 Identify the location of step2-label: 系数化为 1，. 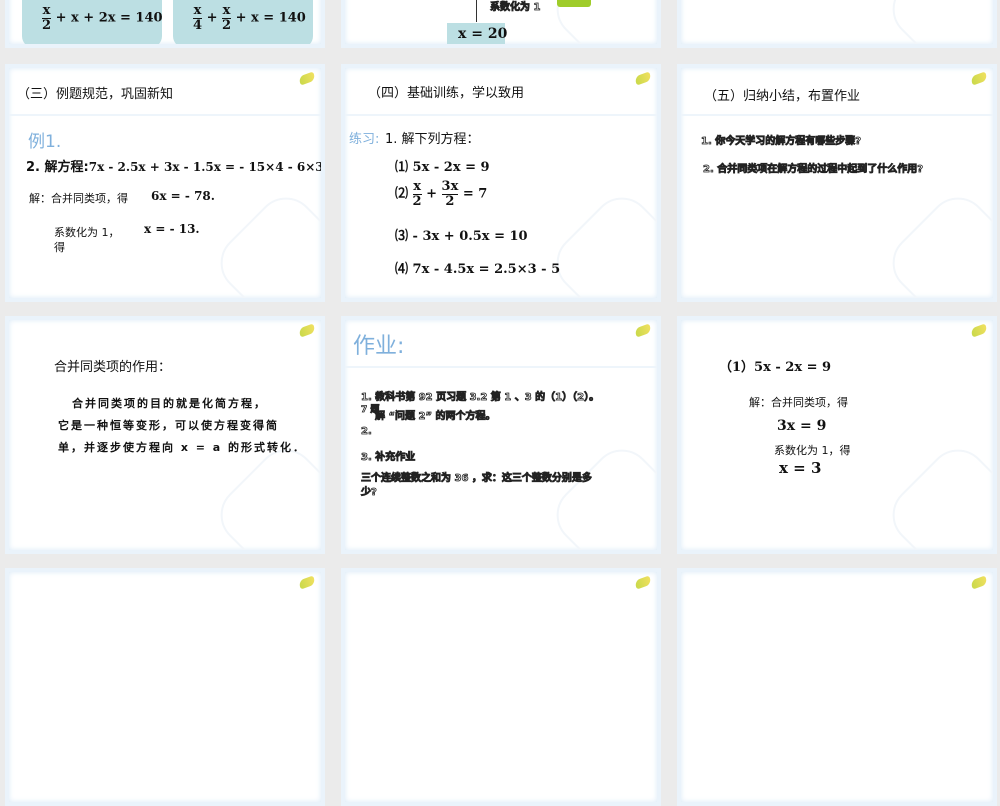
(87, 232).